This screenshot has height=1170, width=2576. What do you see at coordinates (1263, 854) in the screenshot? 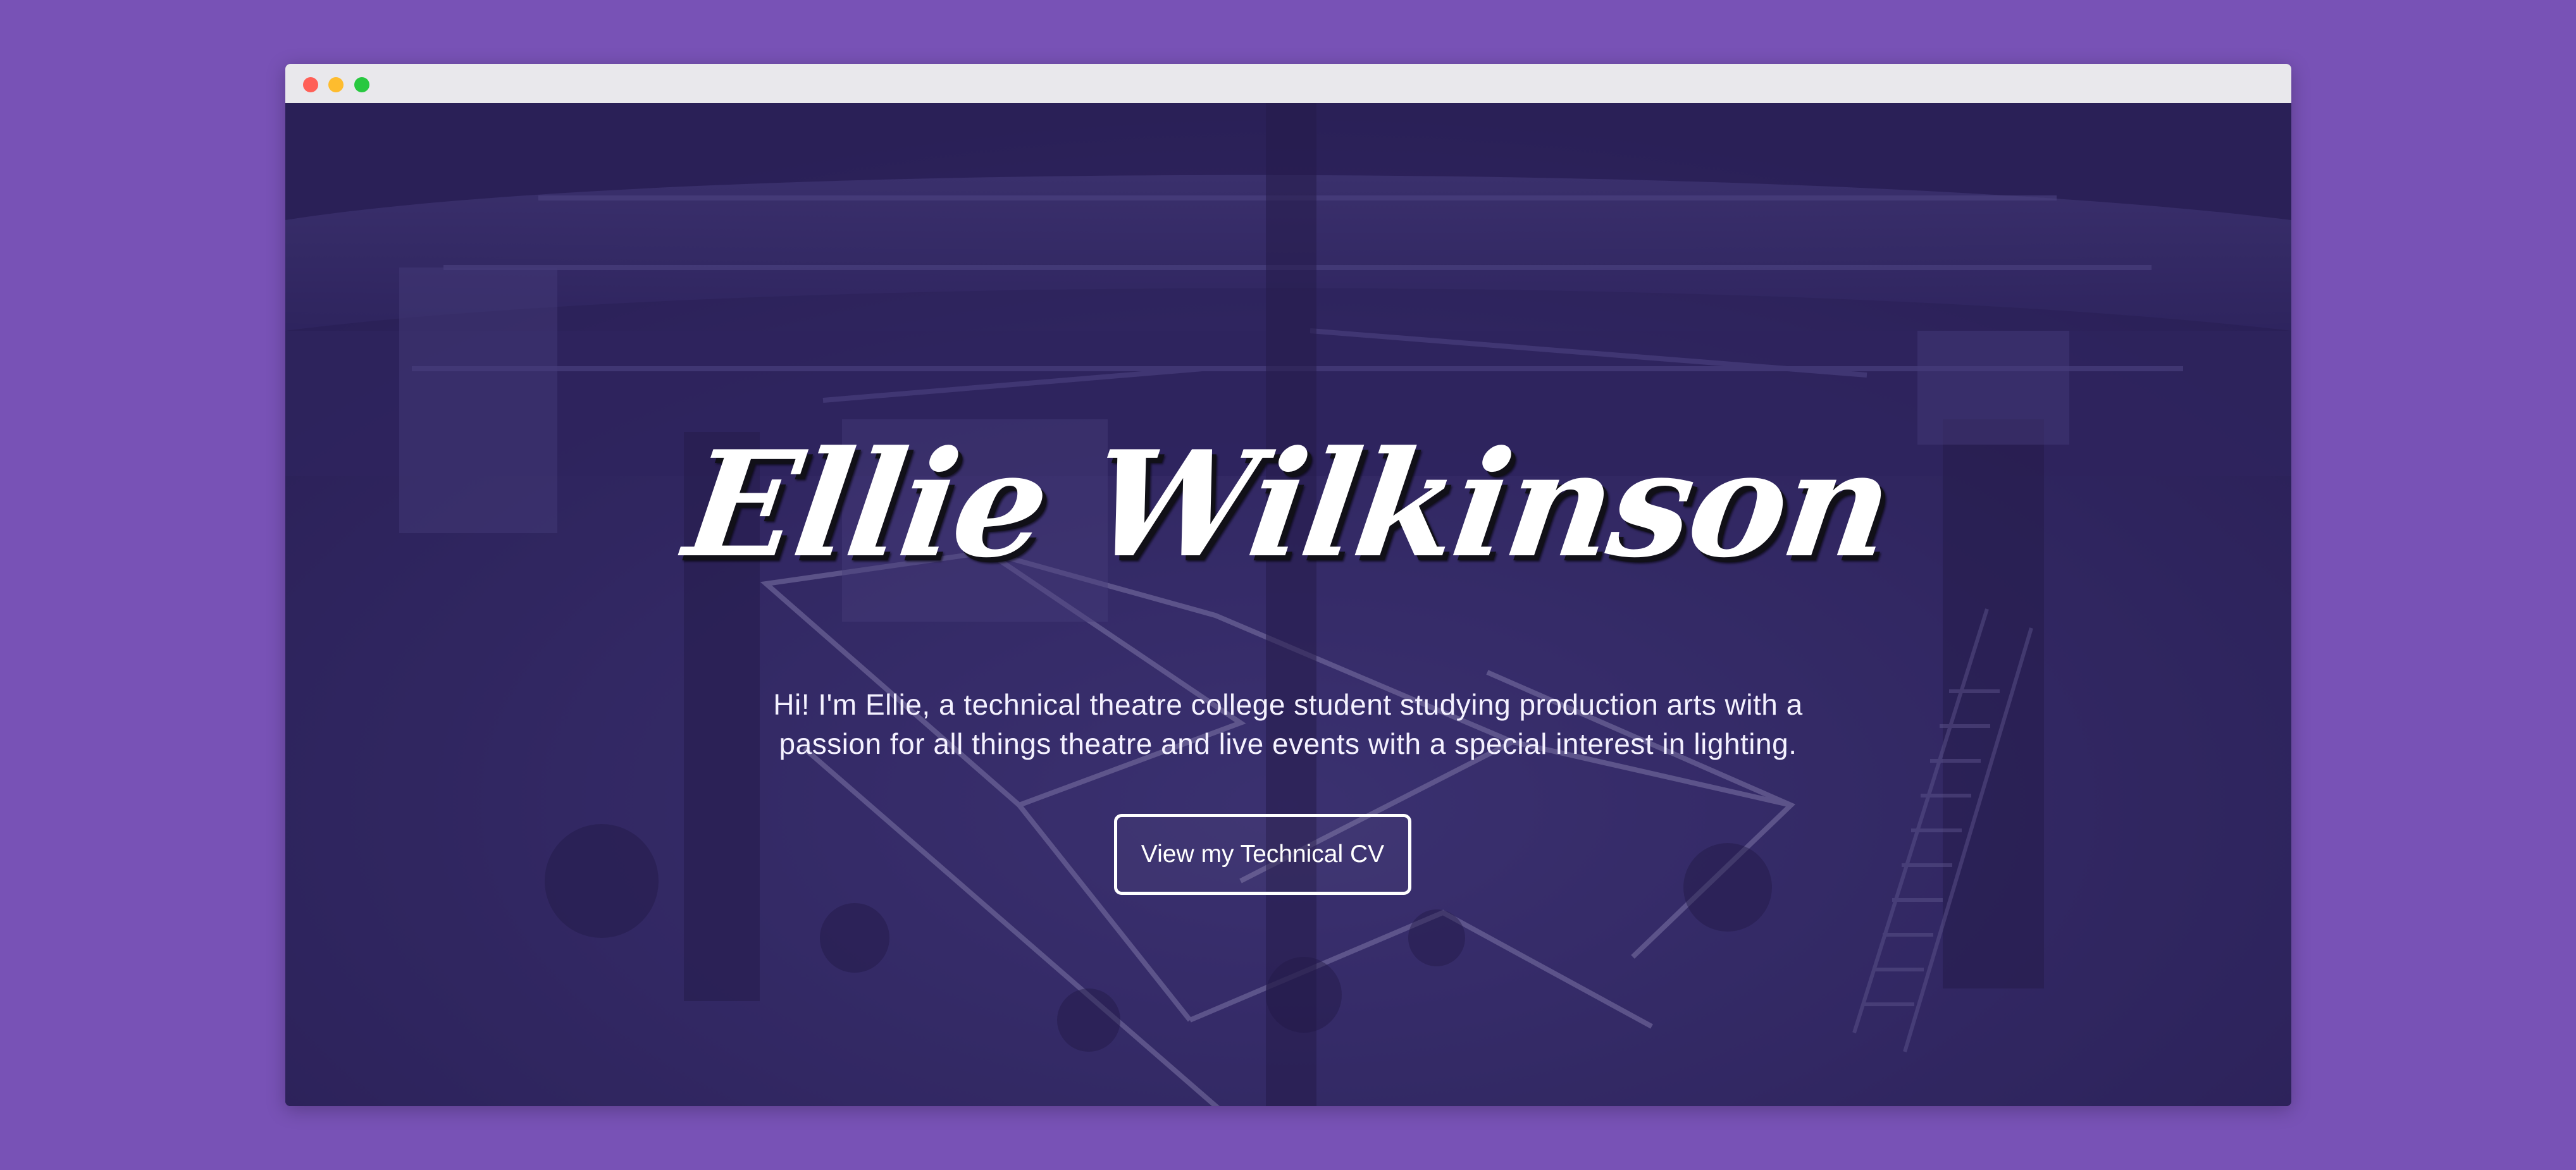
I see `view-technical-cv-button: View my Technical CV` at bounding box center [1263, 854].